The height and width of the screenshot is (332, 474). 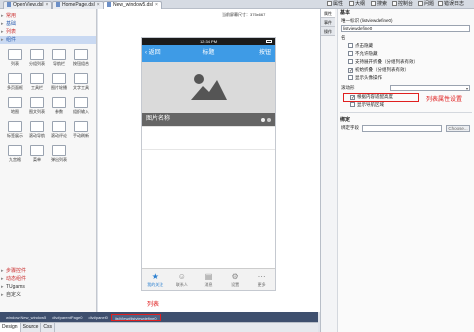 I want to click on palette-item-image-list: 图文列表, so click(x=37, y=108).